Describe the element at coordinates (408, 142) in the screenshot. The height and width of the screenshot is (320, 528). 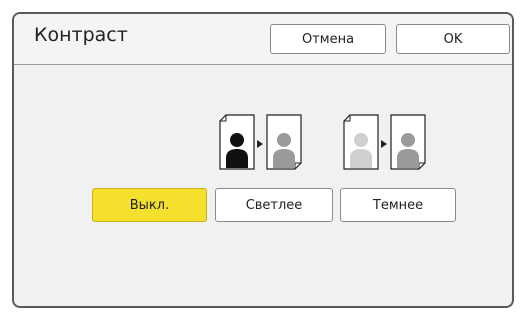
I see `dark-result-doc-icon` at that location.